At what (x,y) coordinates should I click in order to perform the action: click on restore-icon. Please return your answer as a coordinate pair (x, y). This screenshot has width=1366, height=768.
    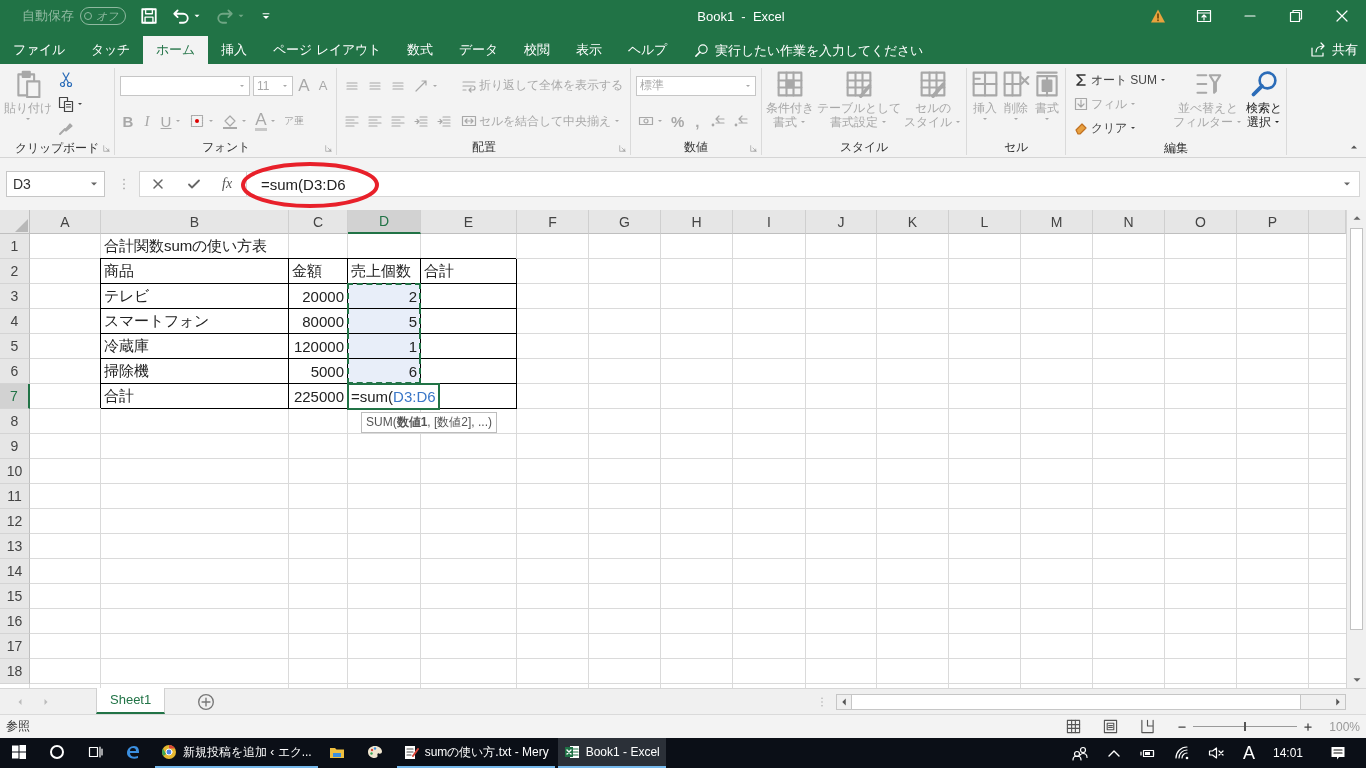
    Looking at the image, I should click on (1296, 16).